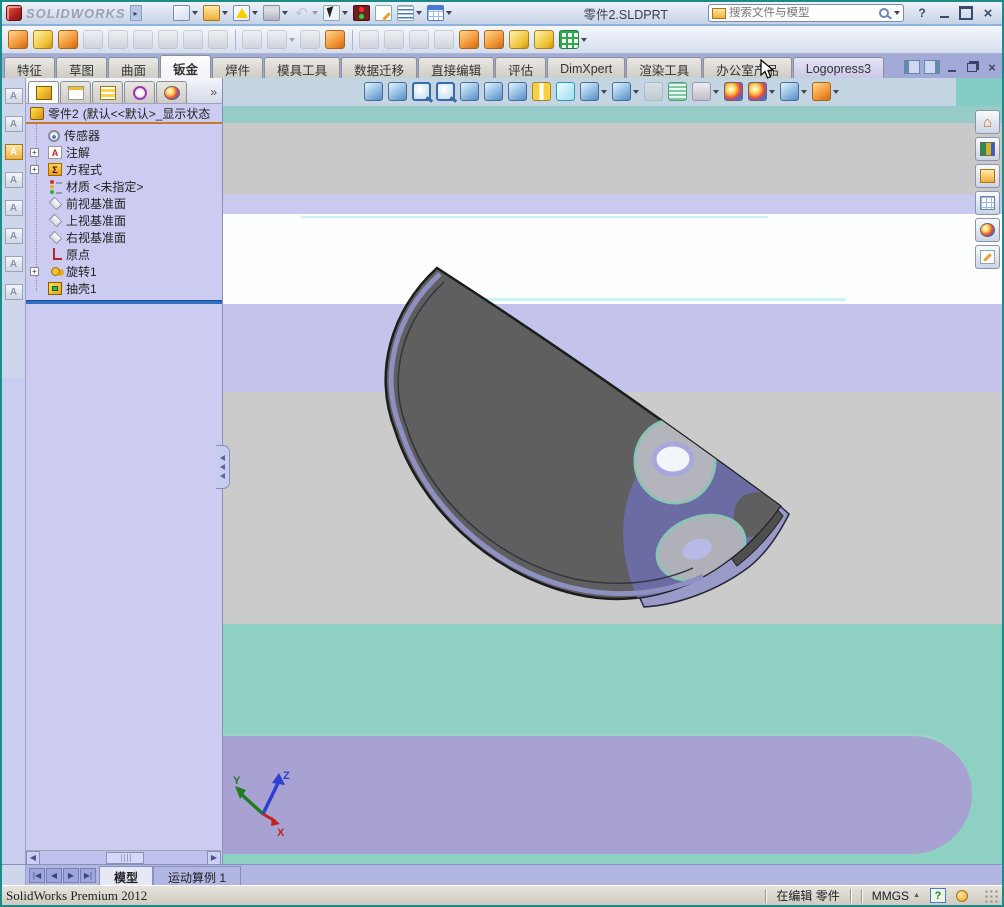 The image size is (1004, 907). What do you see at coordinates (586, 67) in the screenshot?
I see `command-tab: DimXpert` at bounding box center [586, 67].